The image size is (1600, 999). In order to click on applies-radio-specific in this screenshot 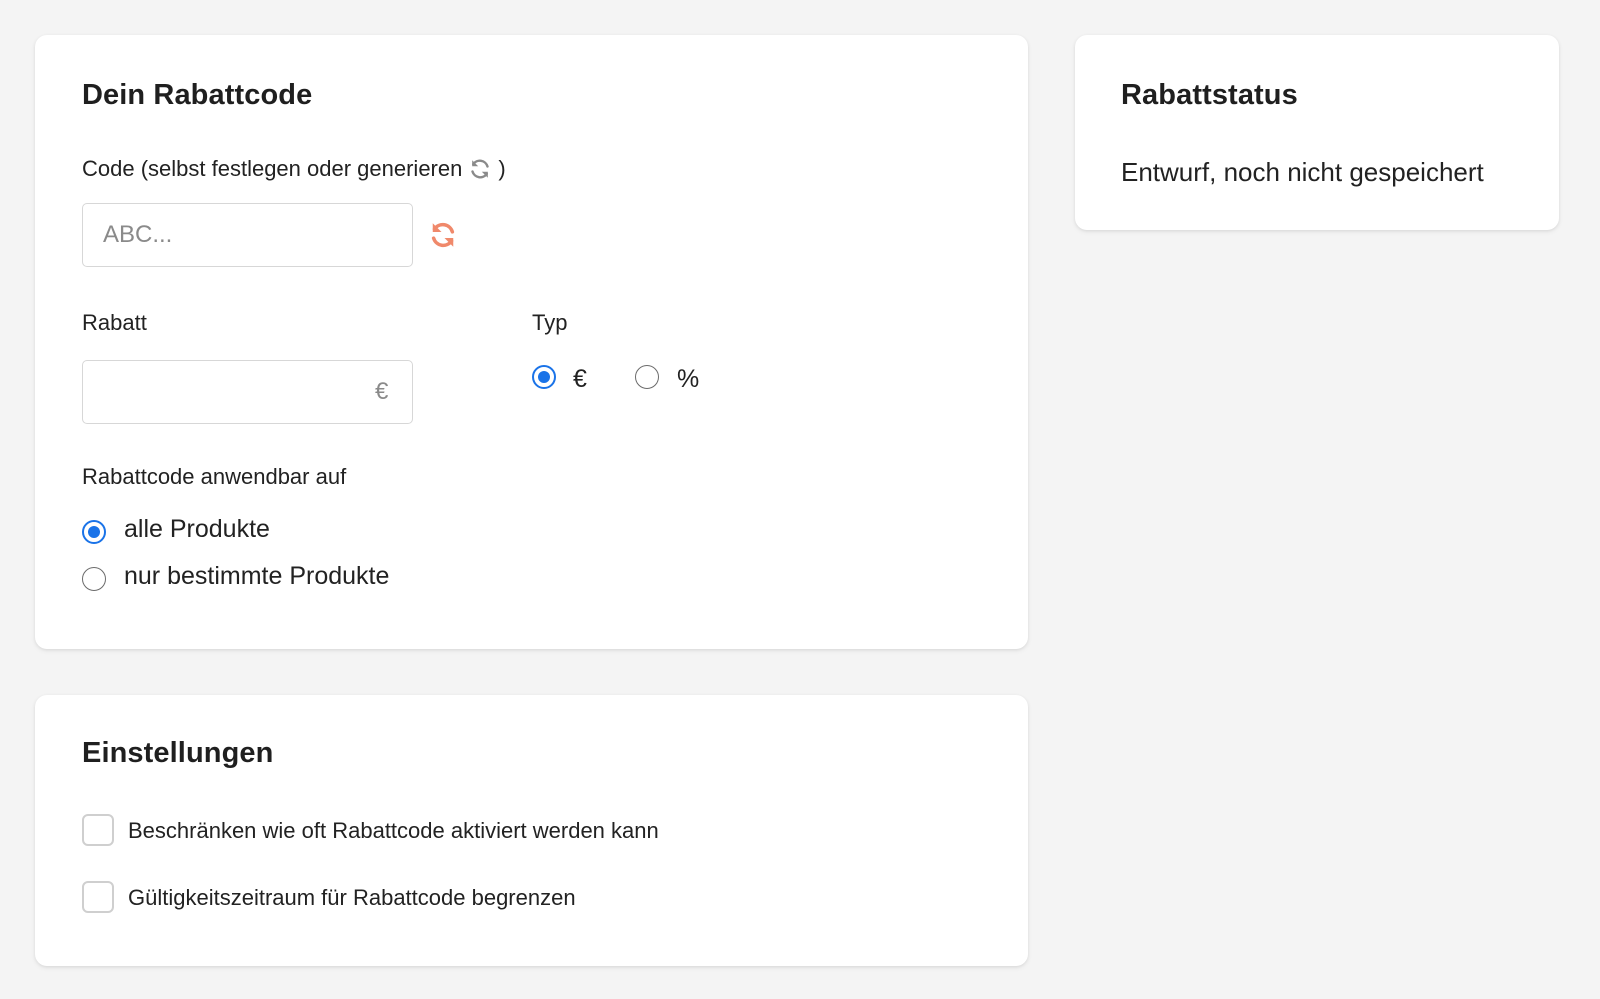, I will do `click(94, 579)`.